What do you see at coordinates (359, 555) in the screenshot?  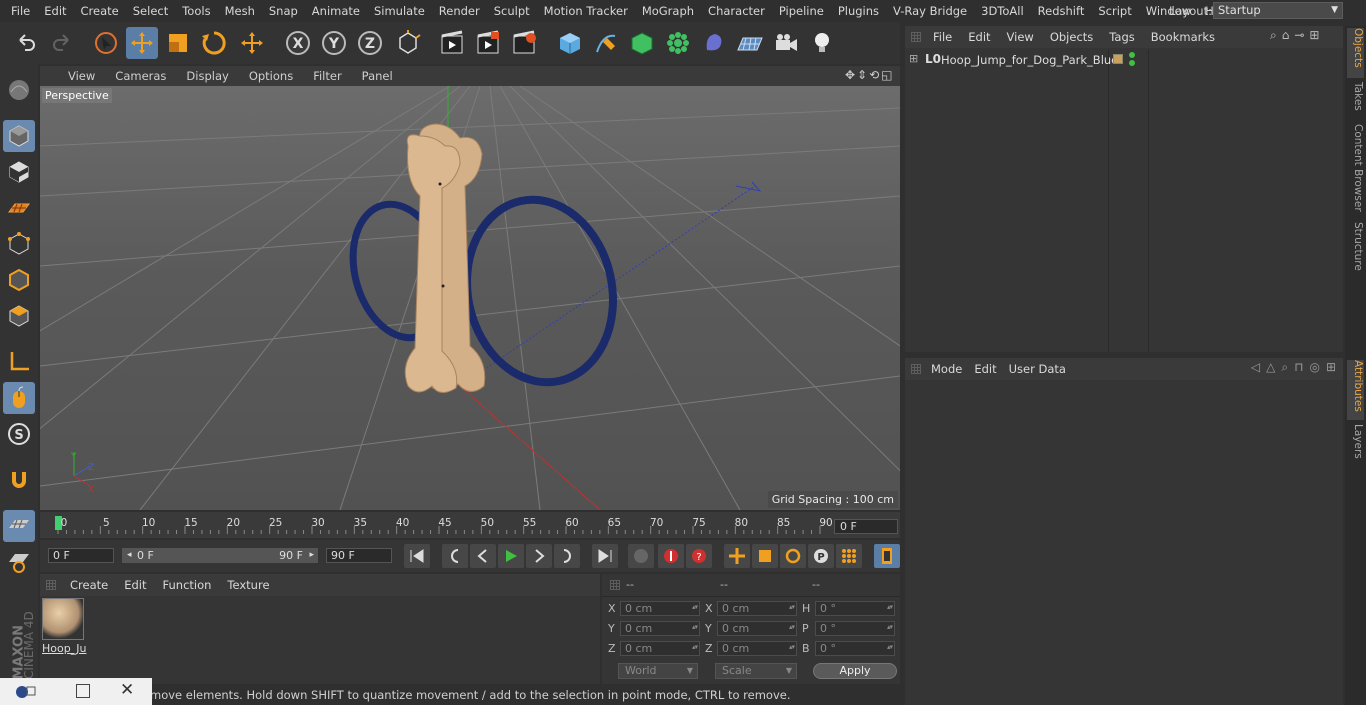 I see `end-frame-field: 90 F` at bounding box center [359, 555].